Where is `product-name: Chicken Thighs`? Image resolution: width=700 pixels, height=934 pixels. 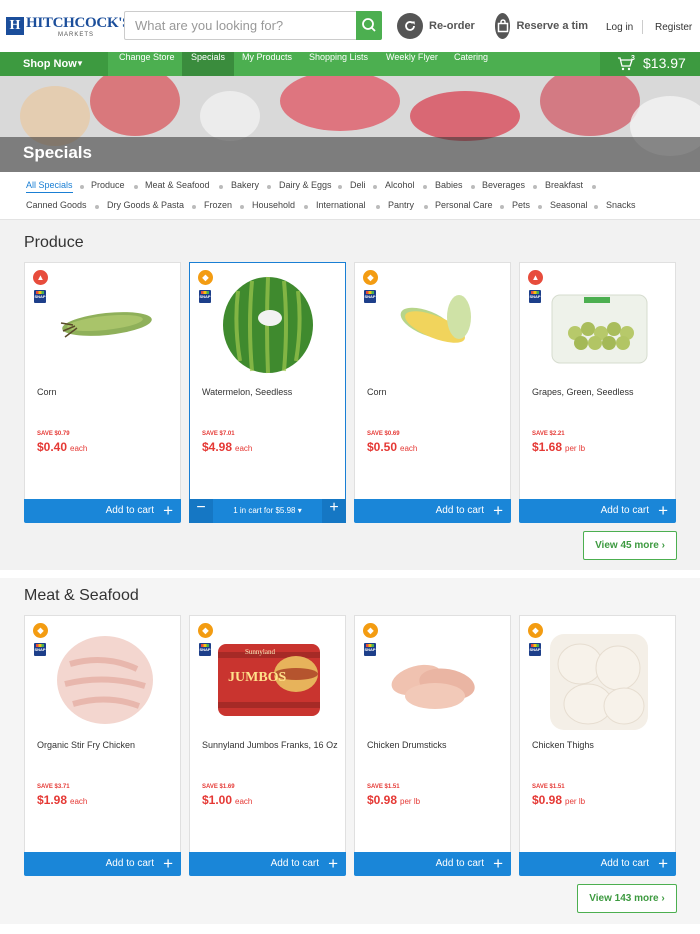 product-name: Chicken Thighs is located at coordinates (600, 745).